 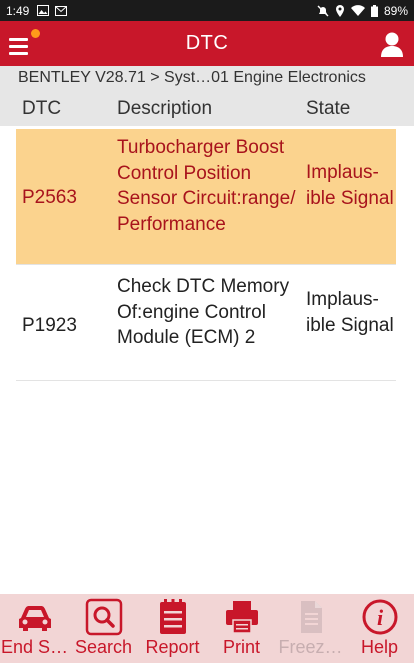 I want to click on help-label: Help, so click(x=379, y=647).